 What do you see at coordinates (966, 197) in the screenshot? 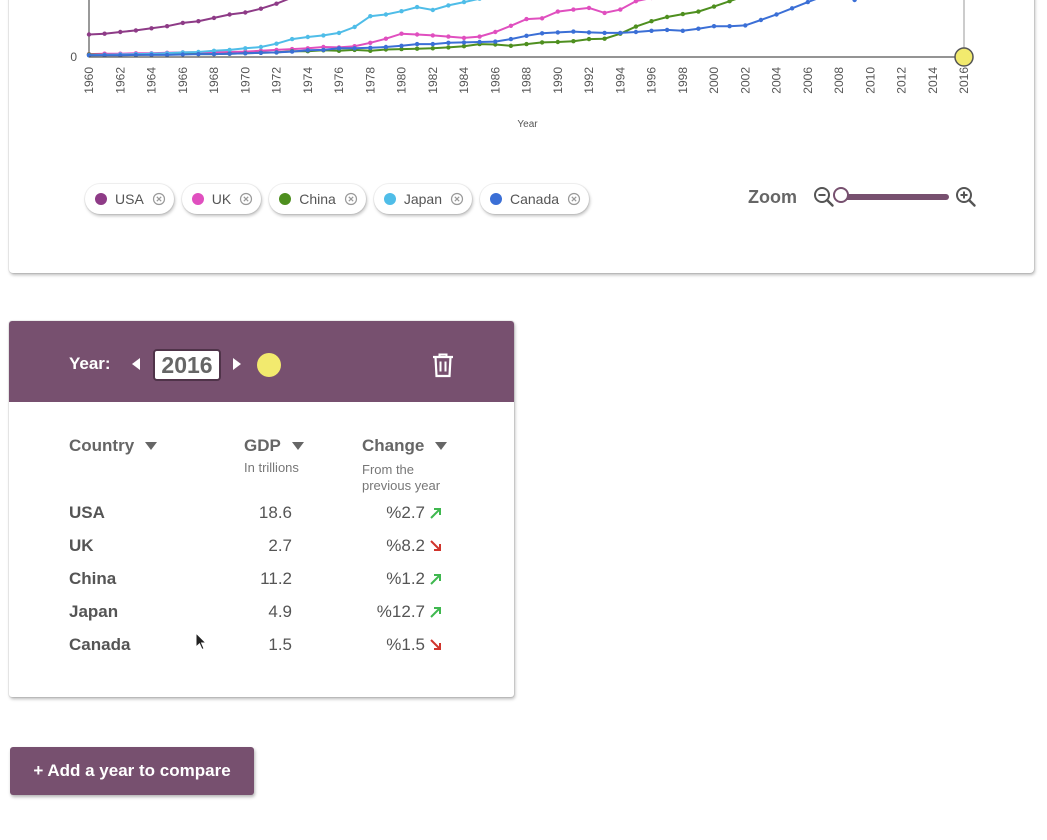
I see `zoom-in-icon` at bounding box center [966, 197].